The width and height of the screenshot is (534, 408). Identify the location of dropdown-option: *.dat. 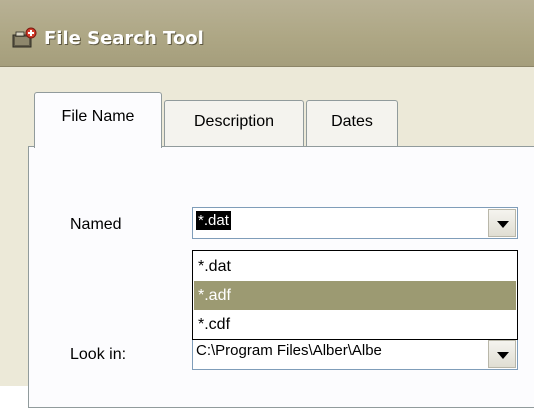
(355, 266).